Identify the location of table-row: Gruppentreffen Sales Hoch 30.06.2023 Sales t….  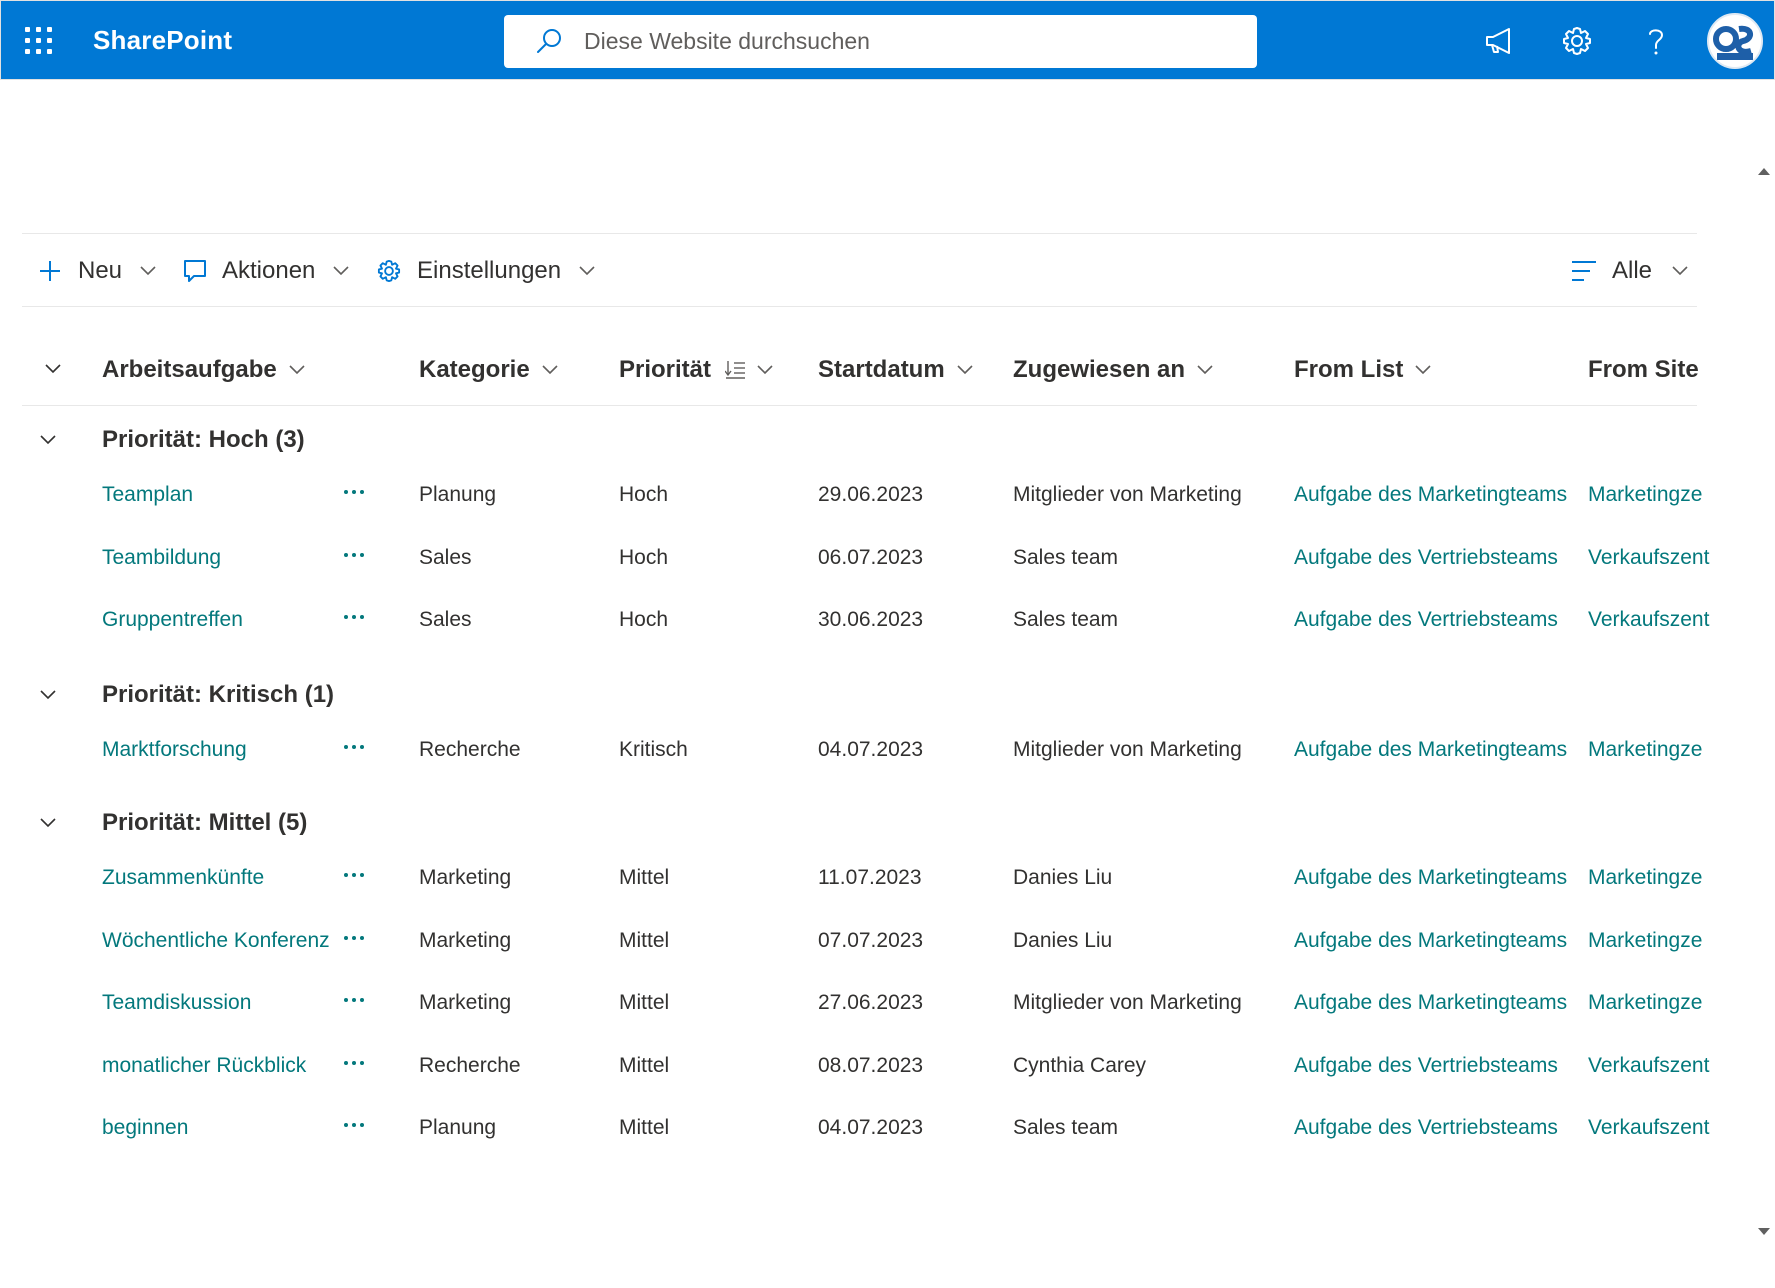
(865, 620).